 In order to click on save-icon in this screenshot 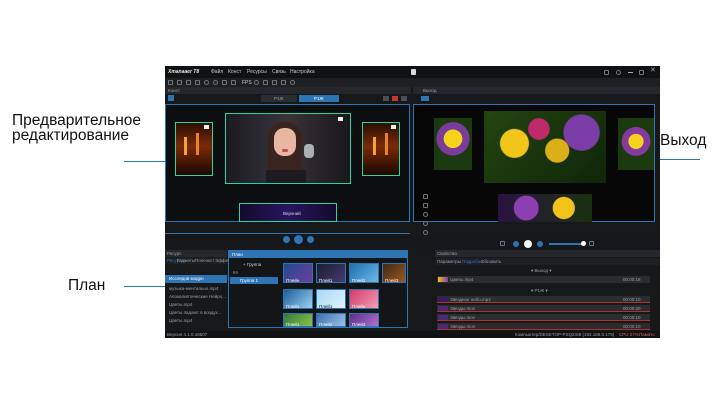, I will do `click(188, 82)`.